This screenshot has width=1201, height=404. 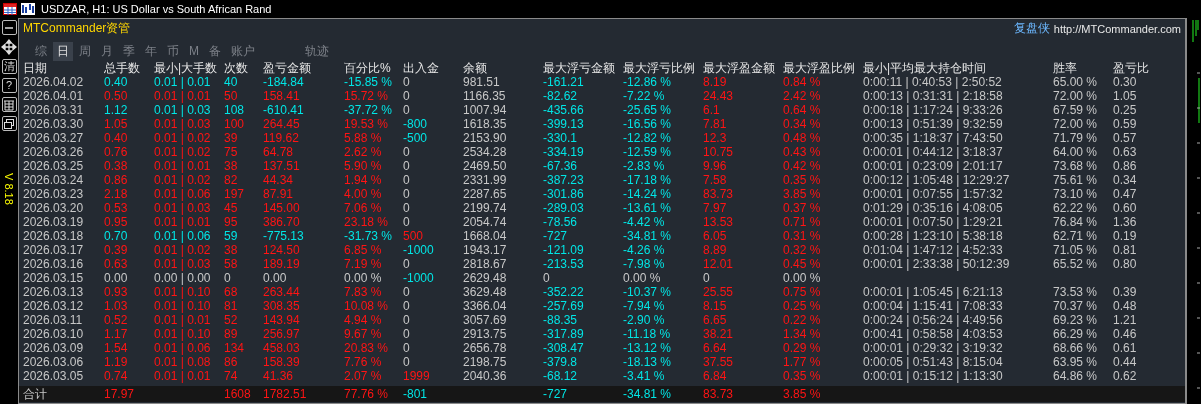 What do you see at coordinates (173, 51) in the screenshot?
I see `period-tab: 币` at bounding box center [173, 51].